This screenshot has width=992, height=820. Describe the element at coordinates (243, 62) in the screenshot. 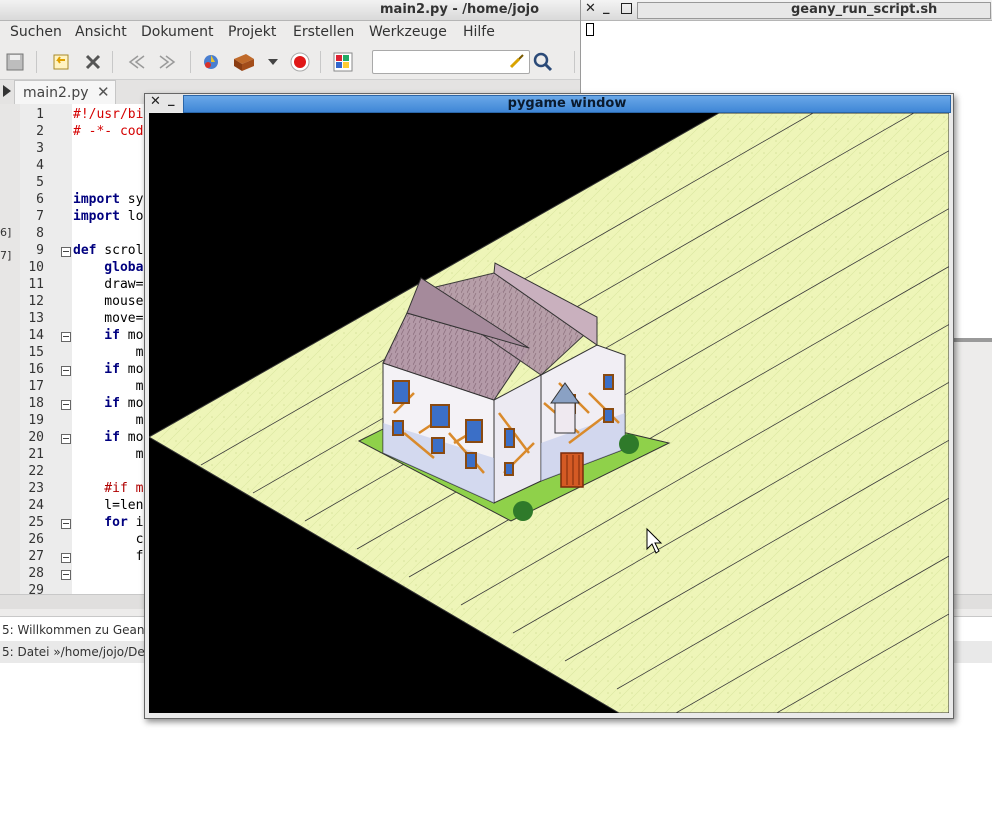

I see `build-icon` at that location.